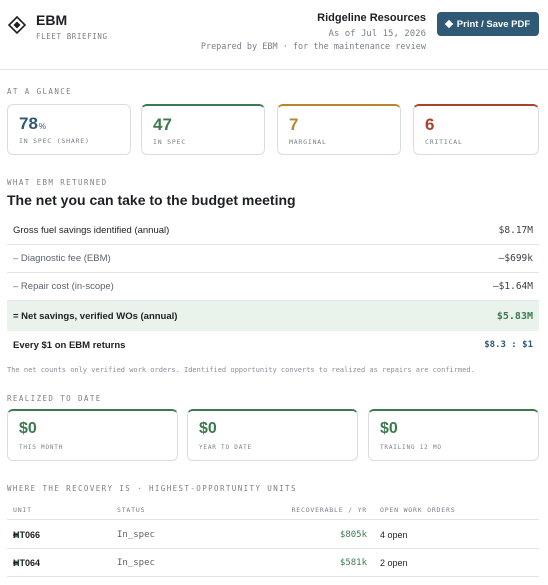  Describe the element at coordinates (308, 142) in the screenshot. I see `kpi-label: MARGINAL` at that location.